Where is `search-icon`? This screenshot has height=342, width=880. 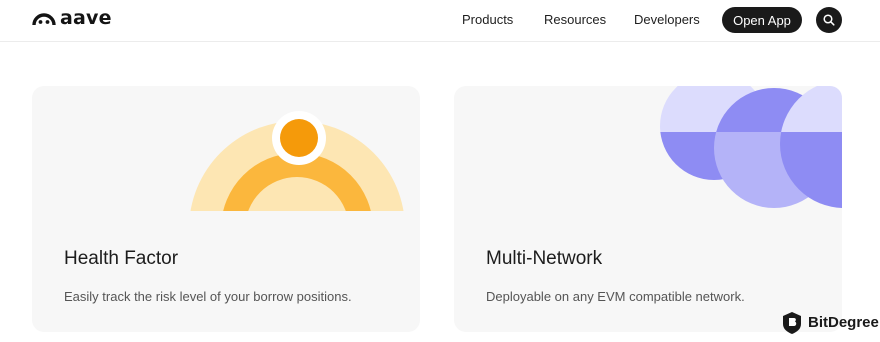
search-icon is located at coordinates (829, 20).